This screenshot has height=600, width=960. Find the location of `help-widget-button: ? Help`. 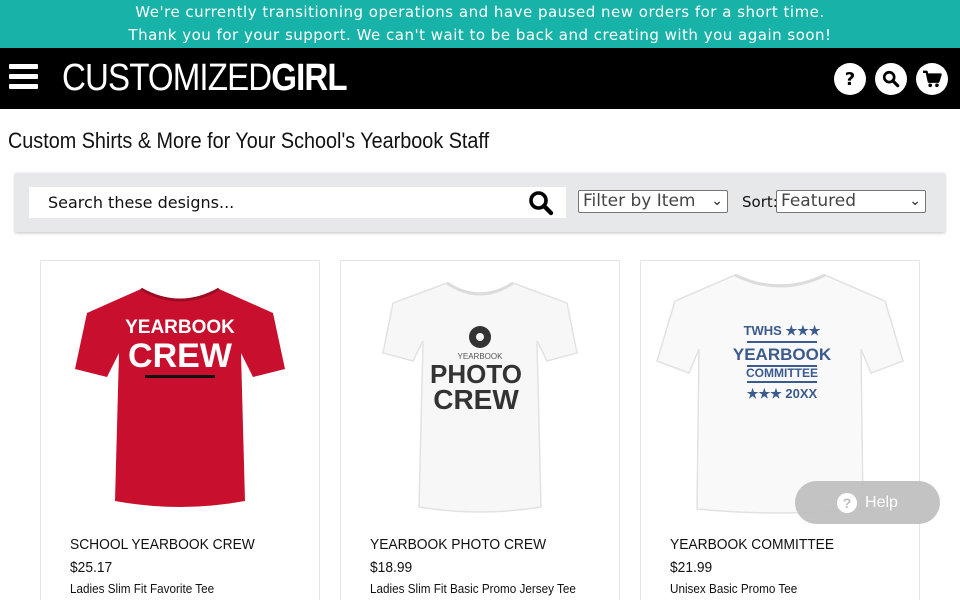

help-widget-button: ? Help is located at coordinates (867, 502).